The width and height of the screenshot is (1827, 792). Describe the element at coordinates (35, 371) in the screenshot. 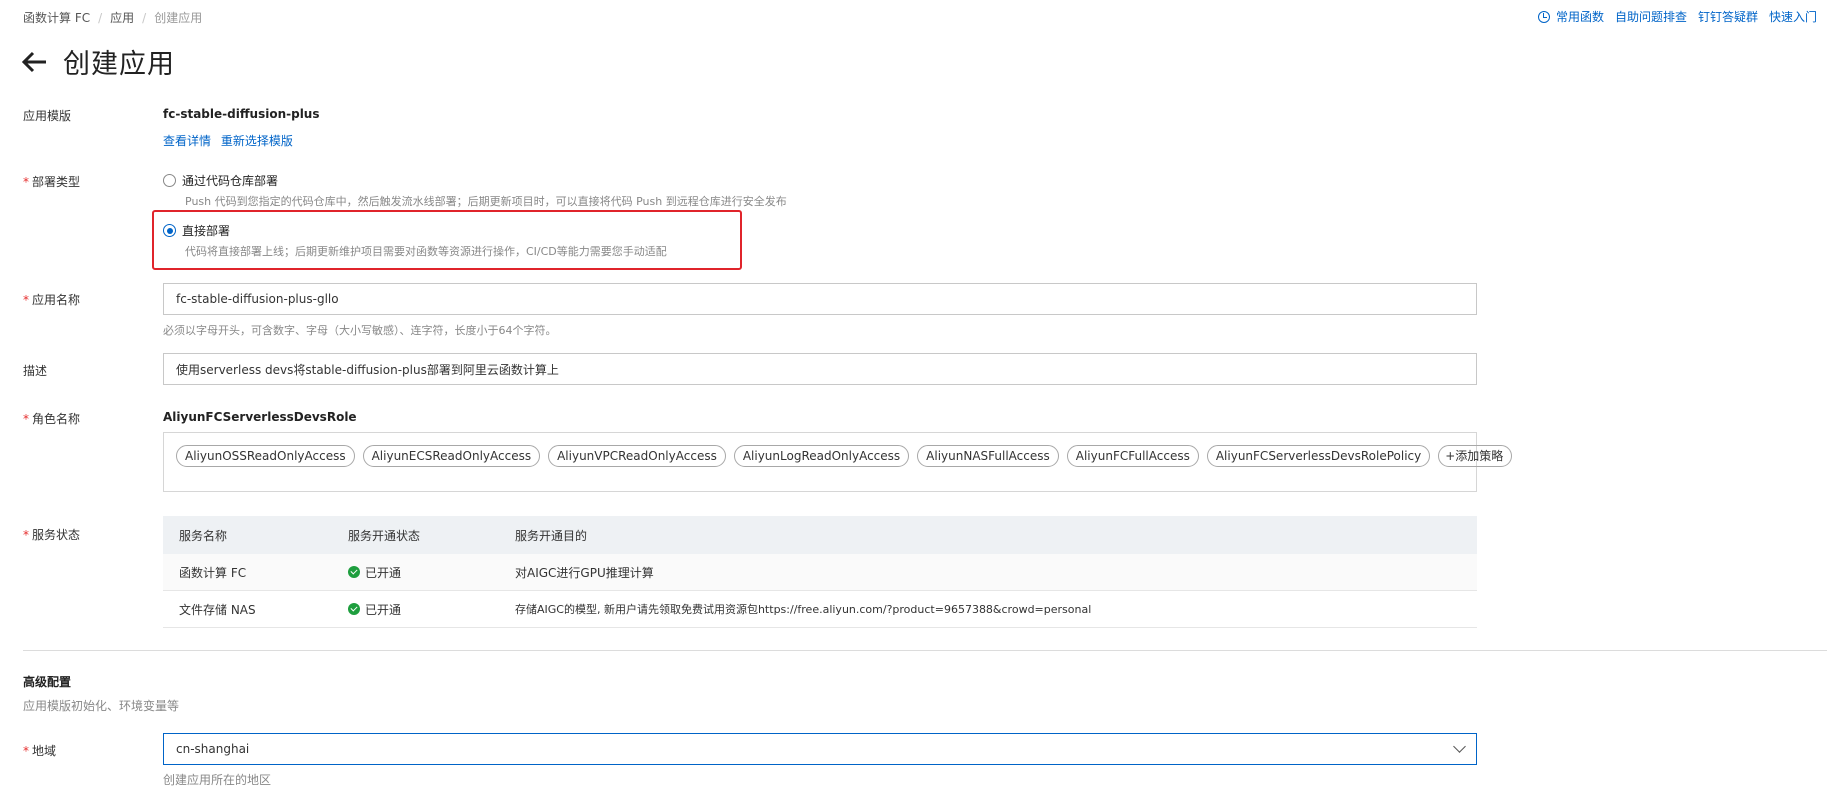

I see `description-label: 描述` at that location.